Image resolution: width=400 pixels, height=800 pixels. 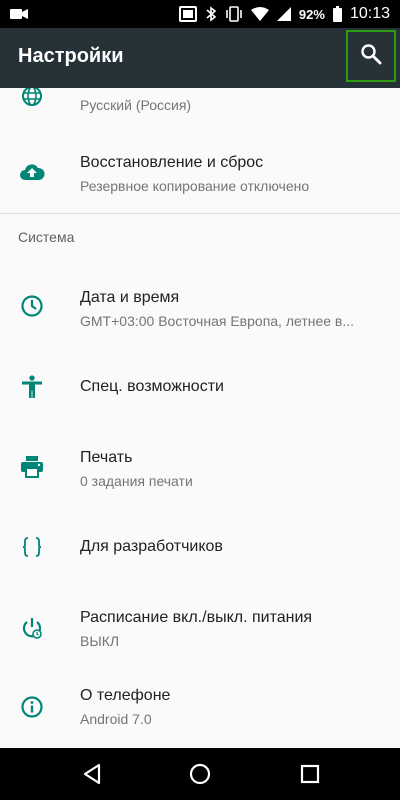 What do you see at coordinates (32, 387) in the screenshot?
I see `accessibility-icon` at bounding box center [32, 387].